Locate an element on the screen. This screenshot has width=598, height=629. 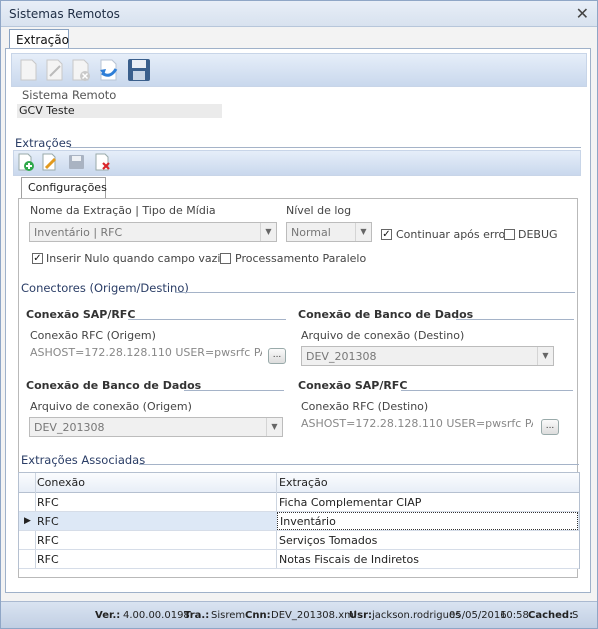
nome-extracao-combo: Inventário | RFC ▼ is located at coordinates (153, 232).